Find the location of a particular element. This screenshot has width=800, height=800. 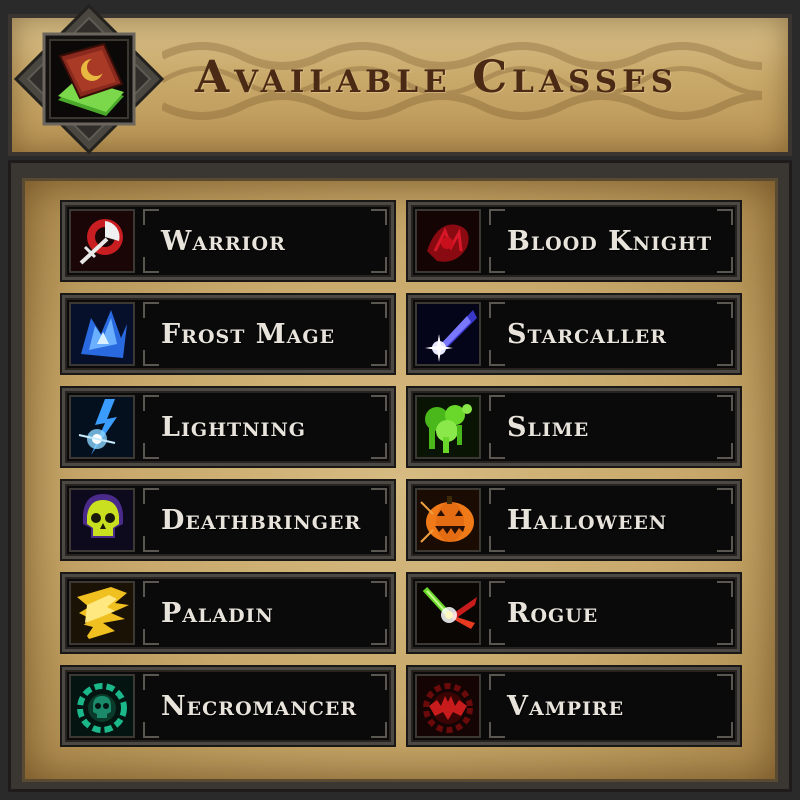

class-label: Slime is located at coordinates (548, 427).